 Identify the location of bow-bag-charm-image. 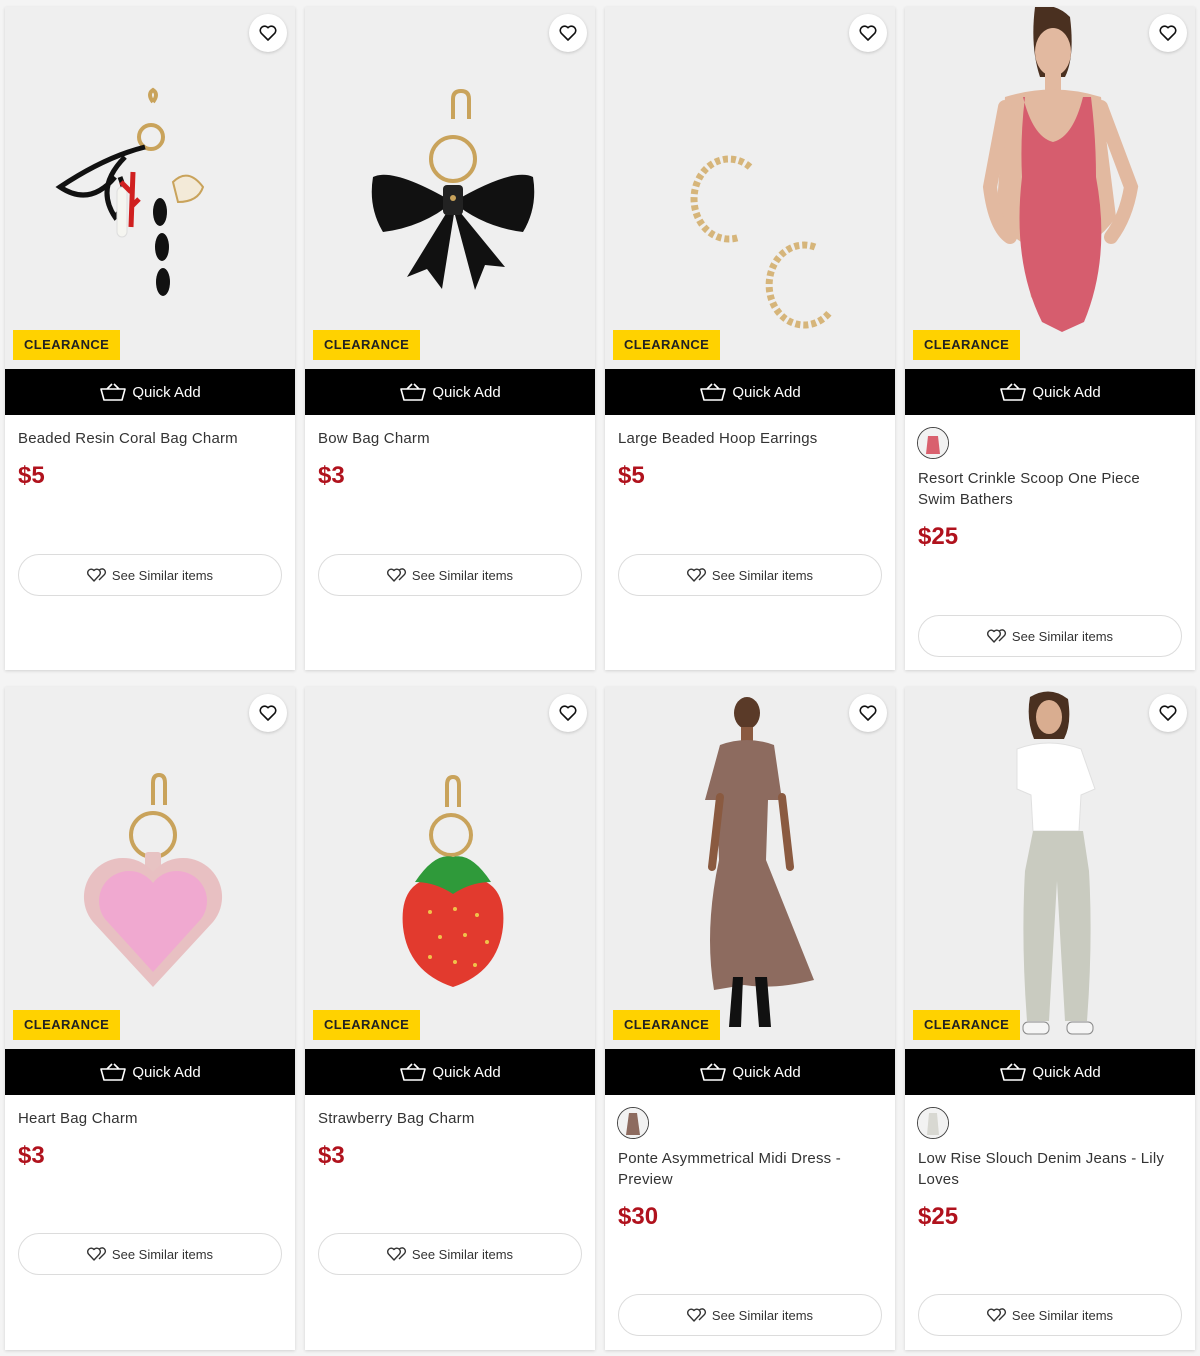
(450, 188).